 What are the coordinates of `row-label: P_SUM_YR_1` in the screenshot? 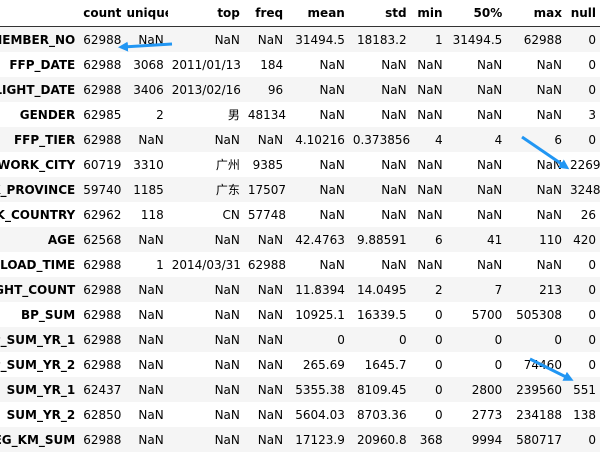 It's located at (40, 339).